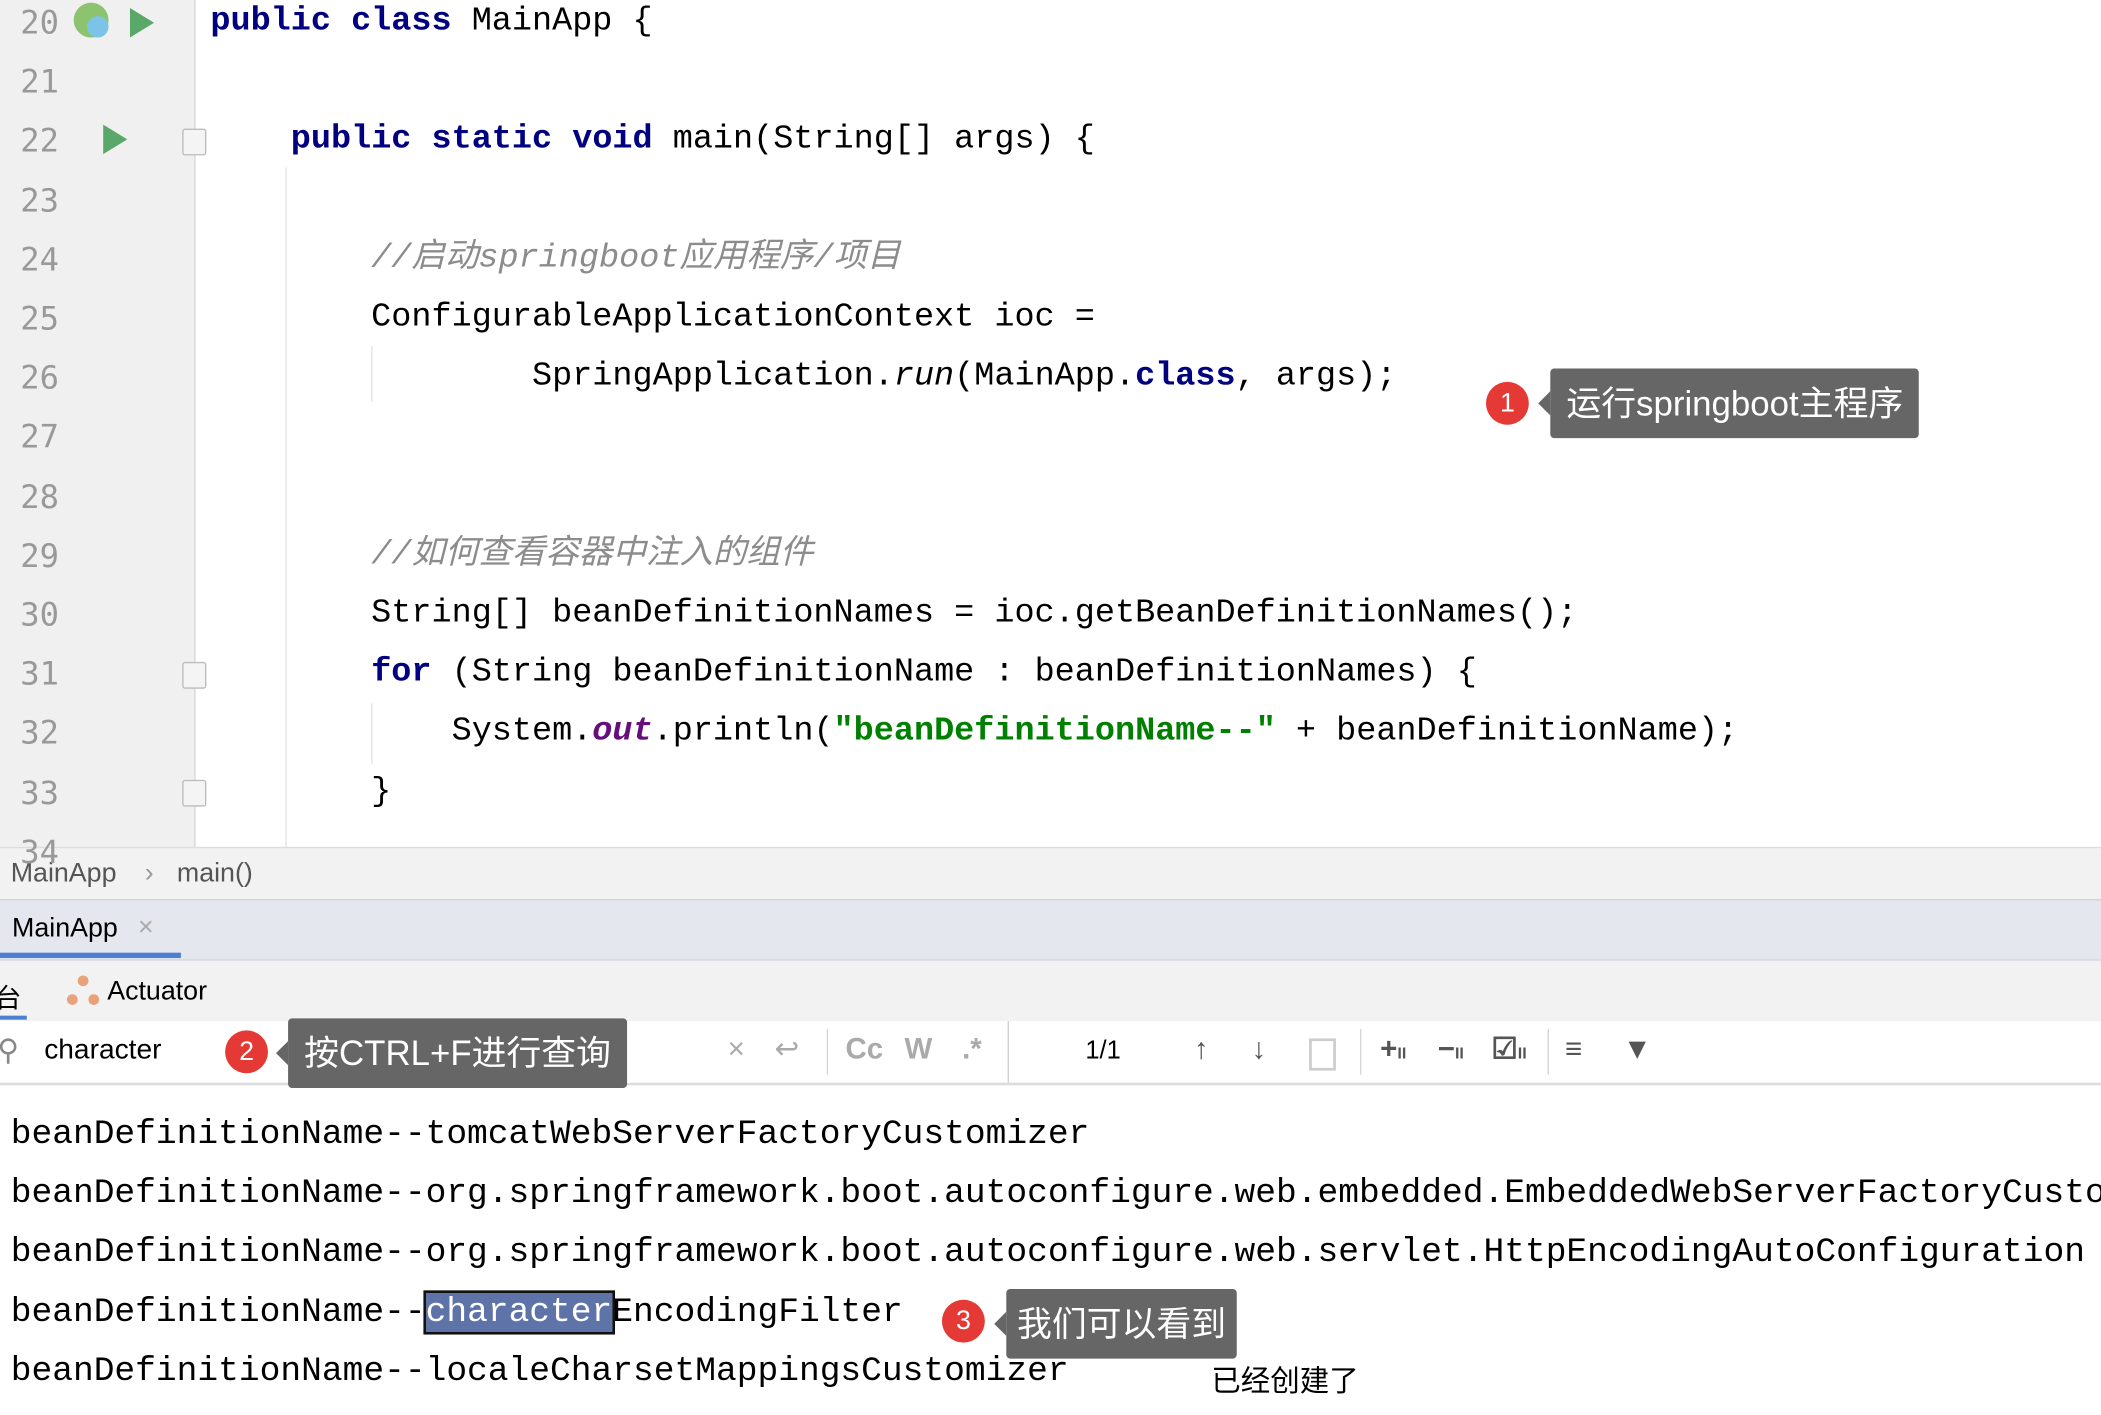 This screenshot has width=2101, height=1415. What do you see at coordinates (786, 1049) in the screenshot?
I see `multiline-icon: ↩` at bounding box center [786, 1049].